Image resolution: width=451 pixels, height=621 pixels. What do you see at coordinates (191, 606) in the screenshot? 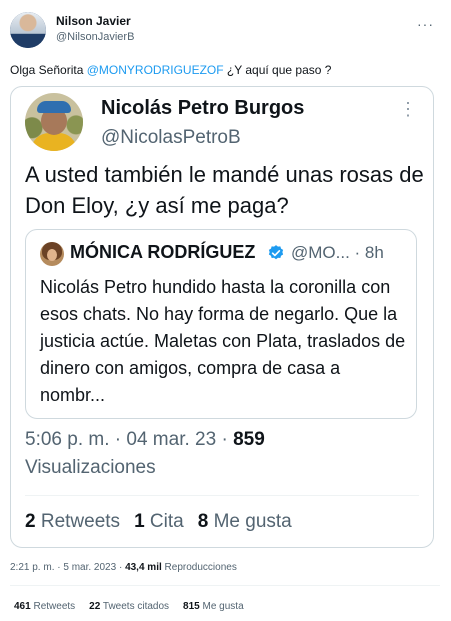
I see `likes-count: 815` at bounding box center [191, 606].